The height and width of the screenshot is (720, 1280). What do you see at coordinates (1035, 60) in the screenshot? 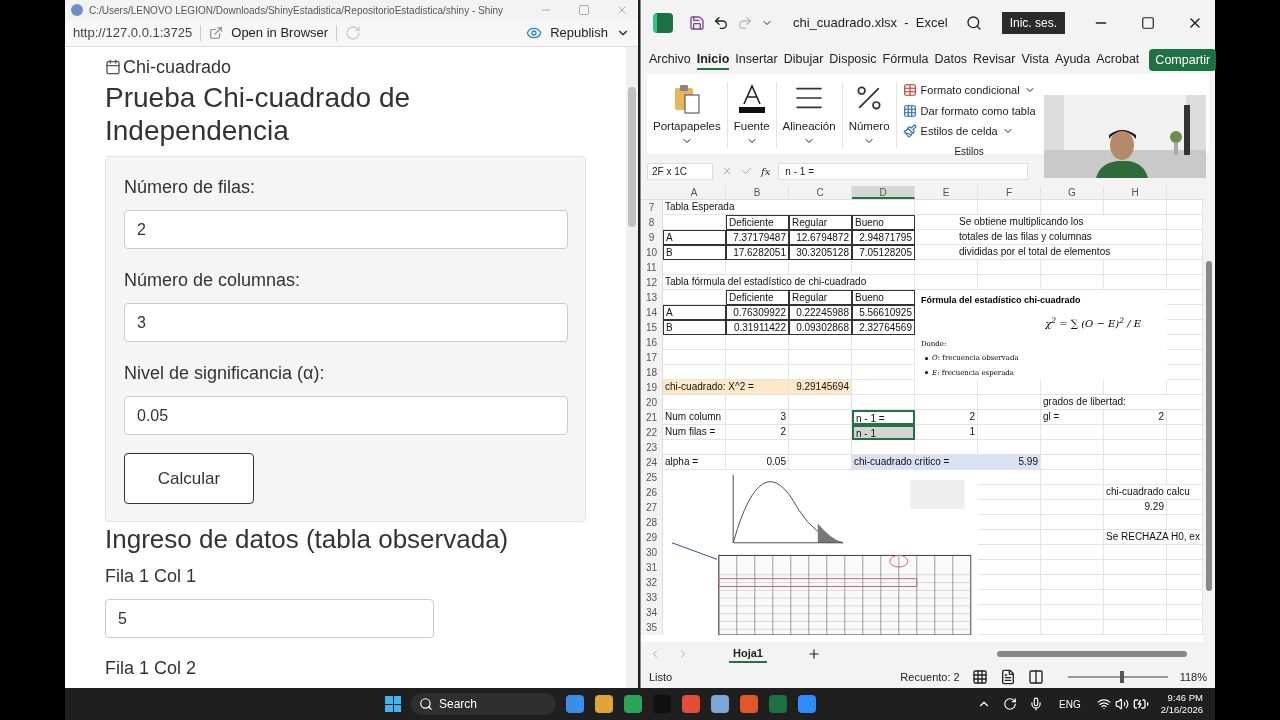
I see `ribbon-tab: Vista` at bounding box center [1035, 60].